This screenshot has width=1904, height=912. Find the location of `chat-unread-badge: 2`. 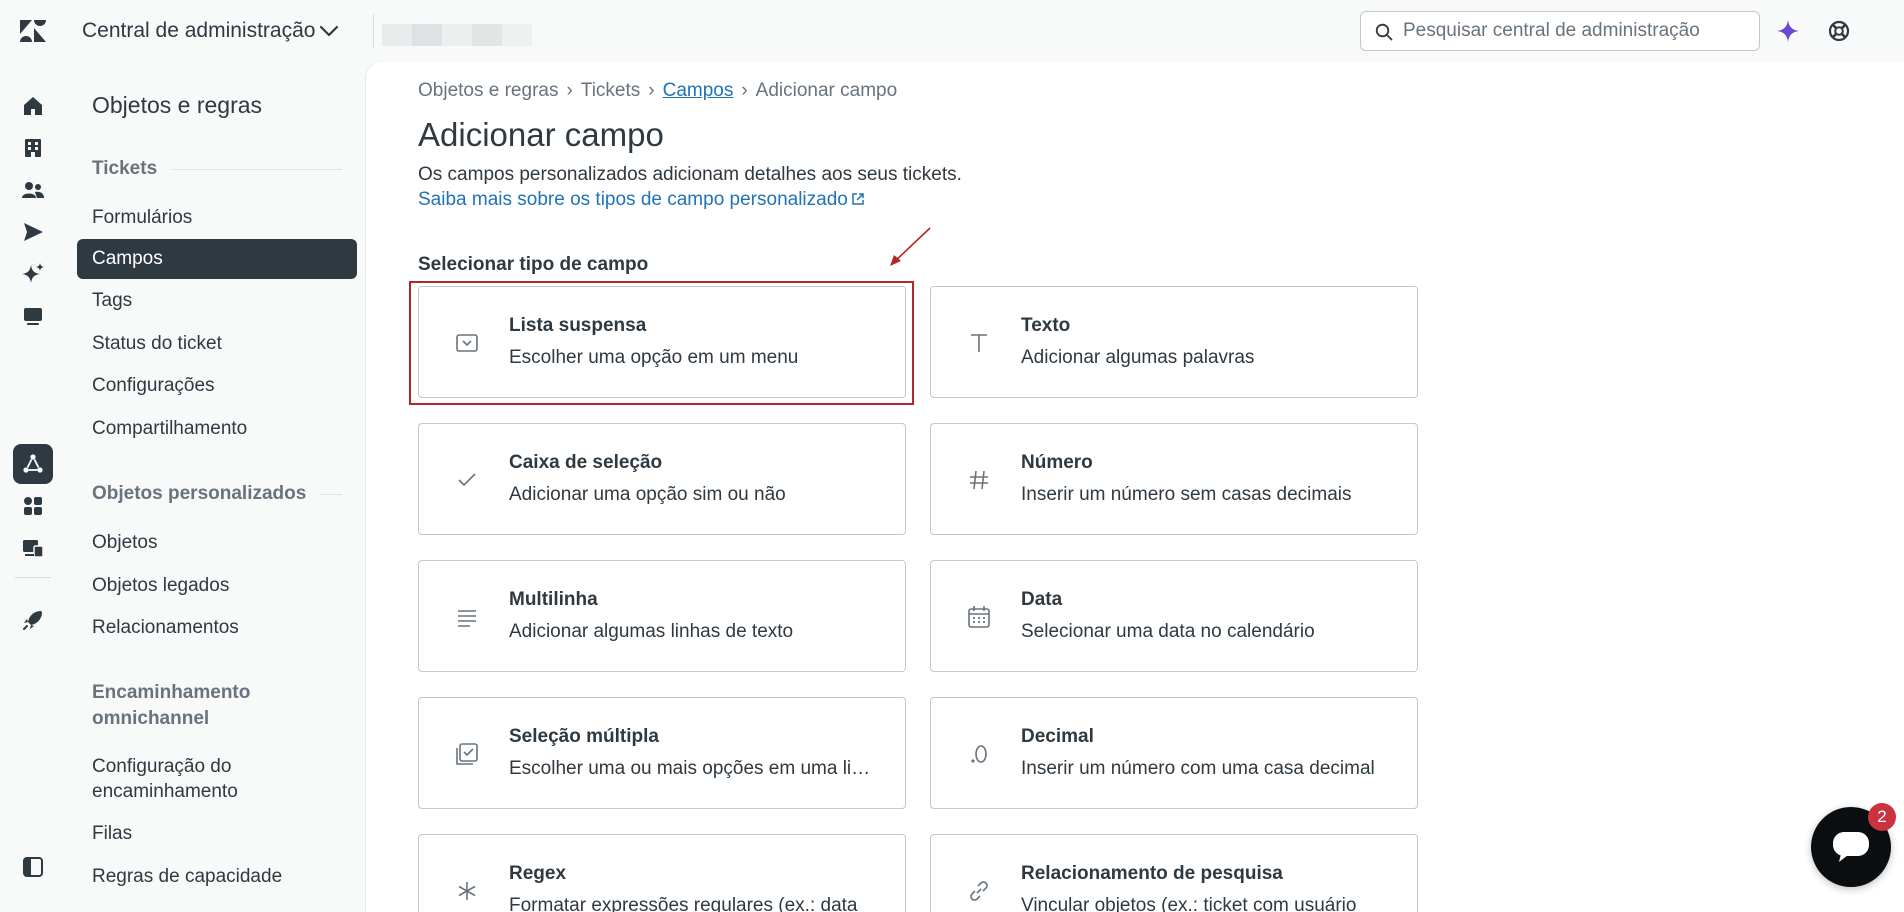

chat-unread-badge: 2 is located at coordinates (1882, 817).